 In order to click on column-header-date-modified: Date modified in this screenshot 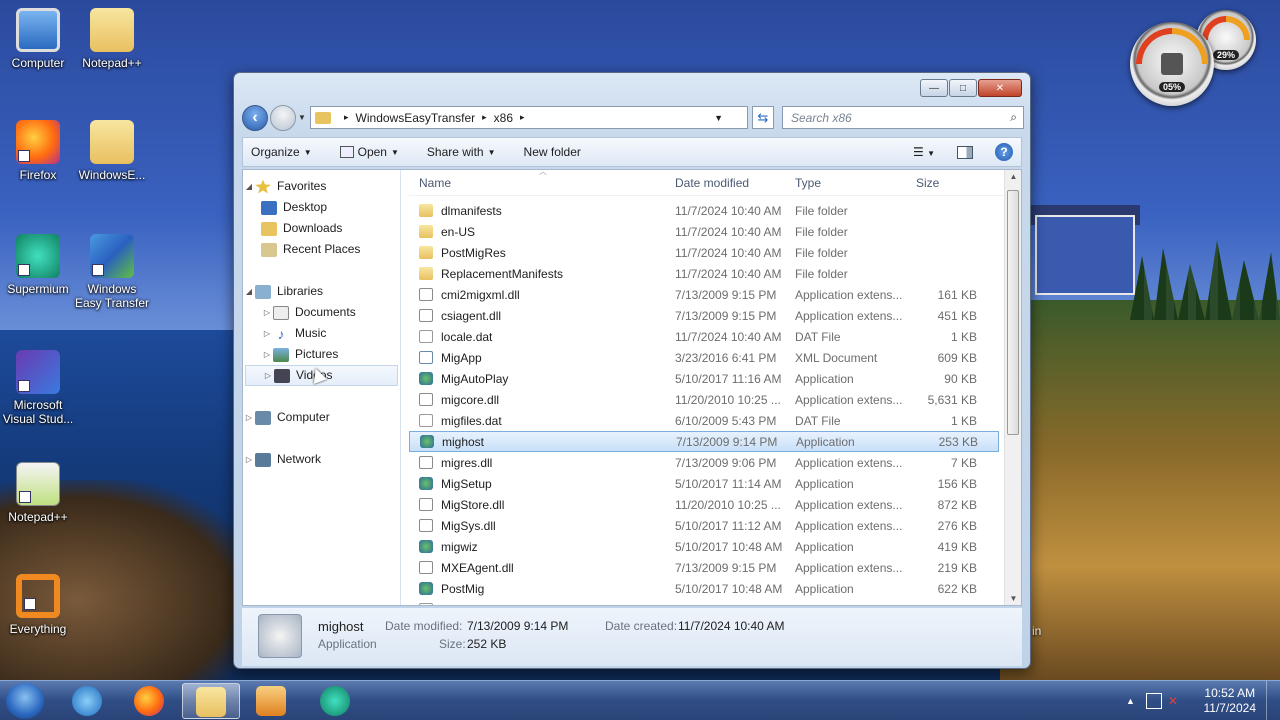, I will do `click(730, 183)`.